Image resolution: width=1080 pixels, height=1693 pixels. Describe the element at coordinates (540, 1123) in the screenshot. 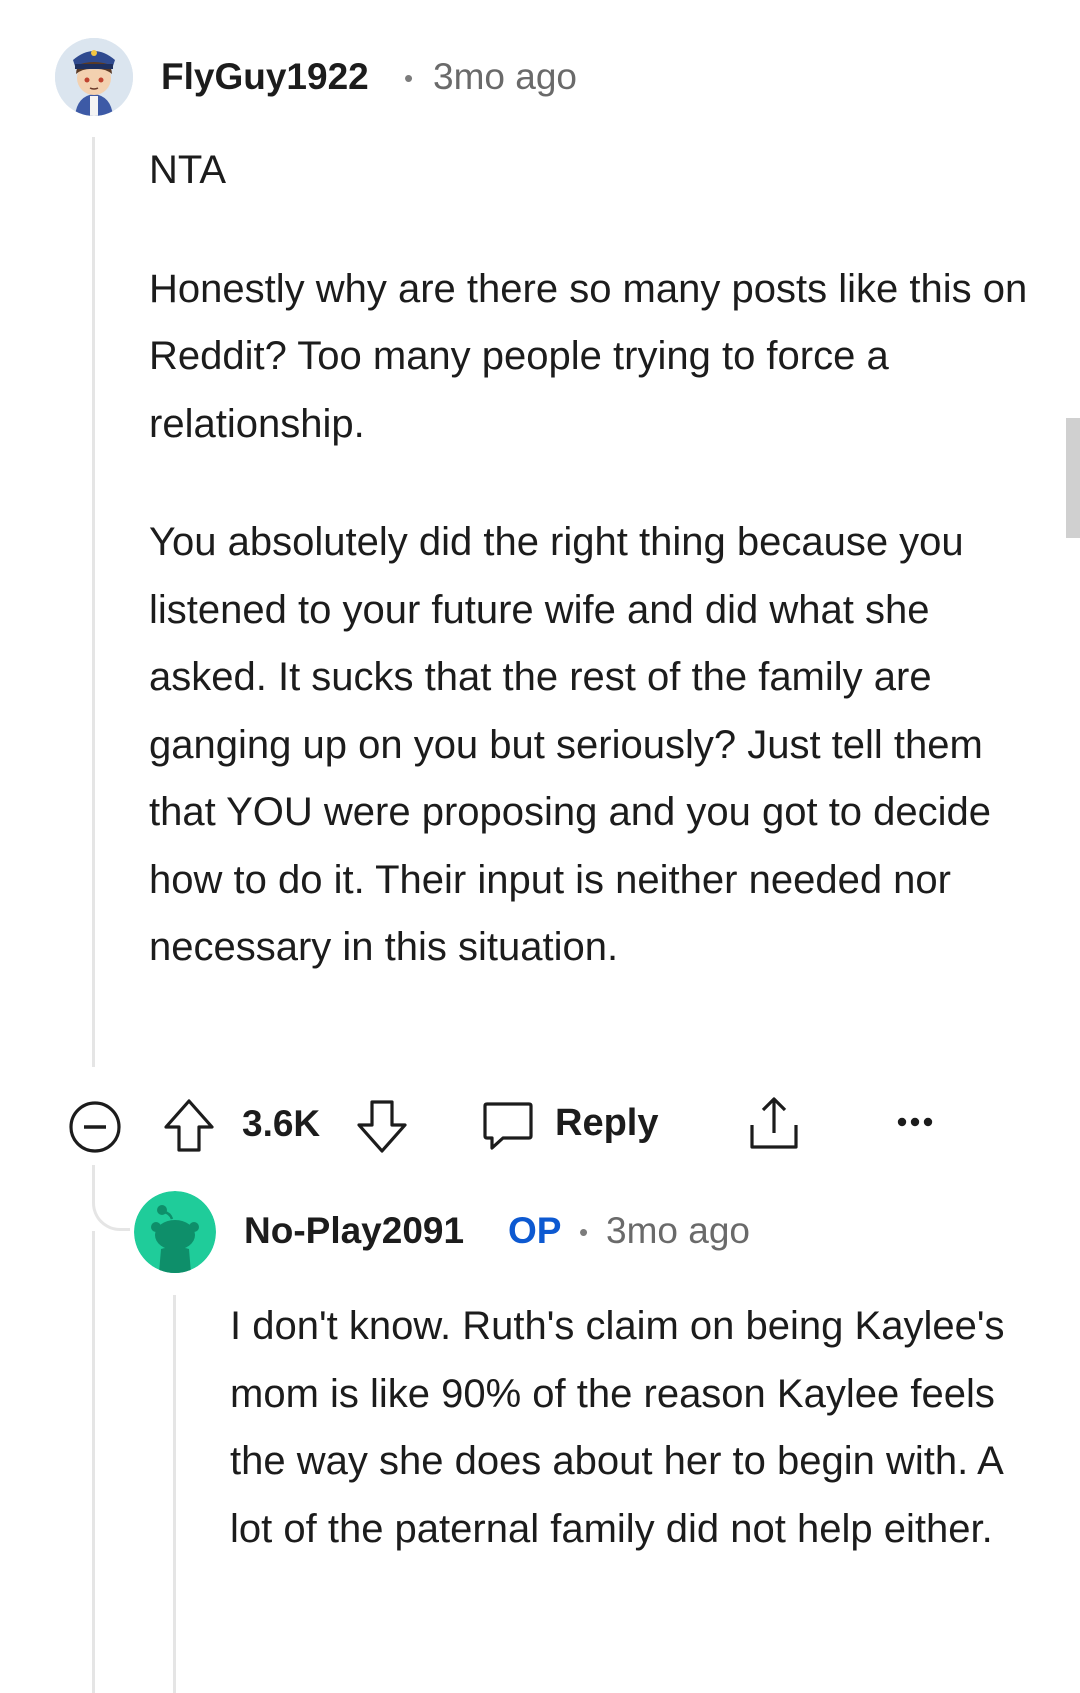

I see `comment-action-bar: 3.6K Reply` at that location.